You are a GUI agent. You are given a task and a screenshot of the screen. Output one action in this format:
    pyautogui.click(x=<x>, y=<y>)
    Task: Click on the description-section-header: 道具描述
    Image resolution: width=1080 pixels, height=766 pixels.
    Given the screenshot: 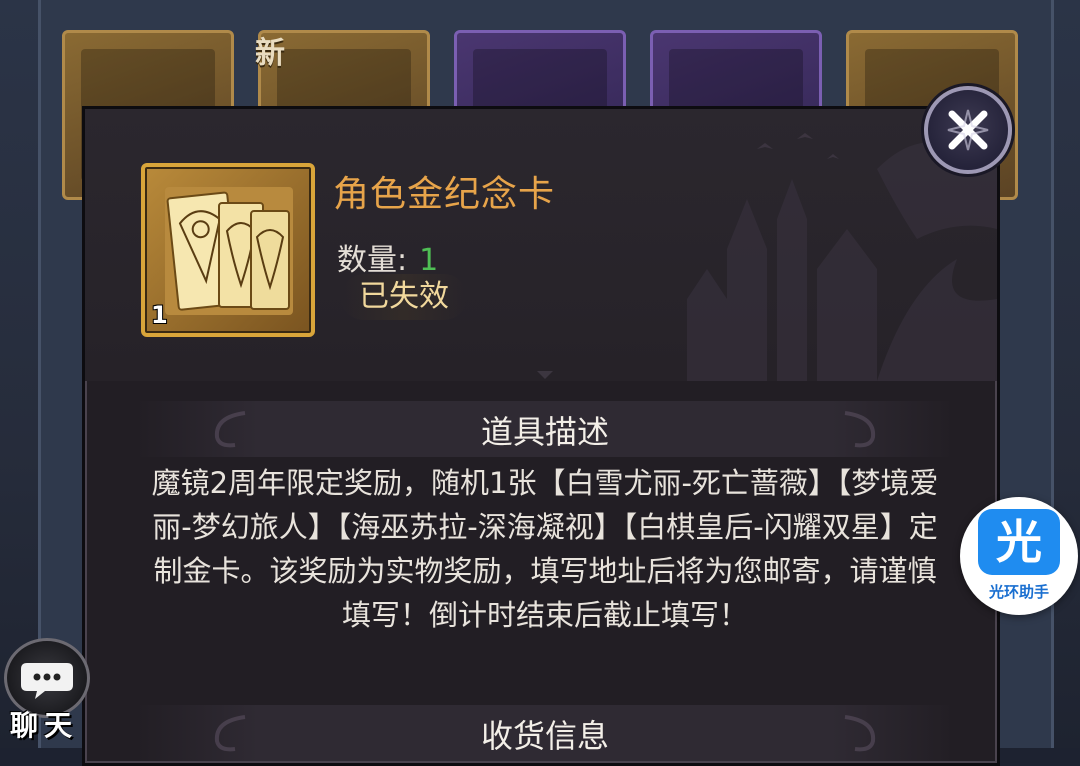 What is the action you would take?
    pyautogui.click(x=545, y=429)
    